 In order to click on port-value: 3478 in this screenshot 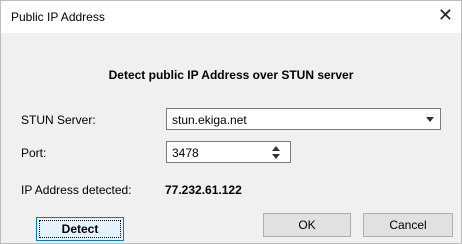, I will do `click(185, 153)`.